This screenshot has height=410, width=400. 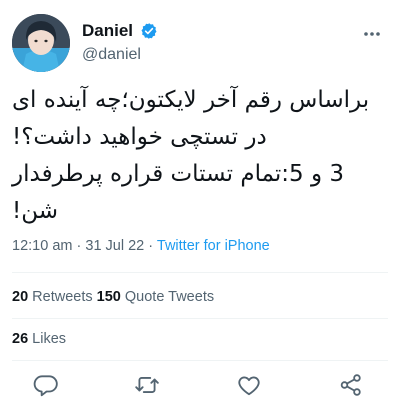 I want to click on reply-icon, so click(x=46, y=385).